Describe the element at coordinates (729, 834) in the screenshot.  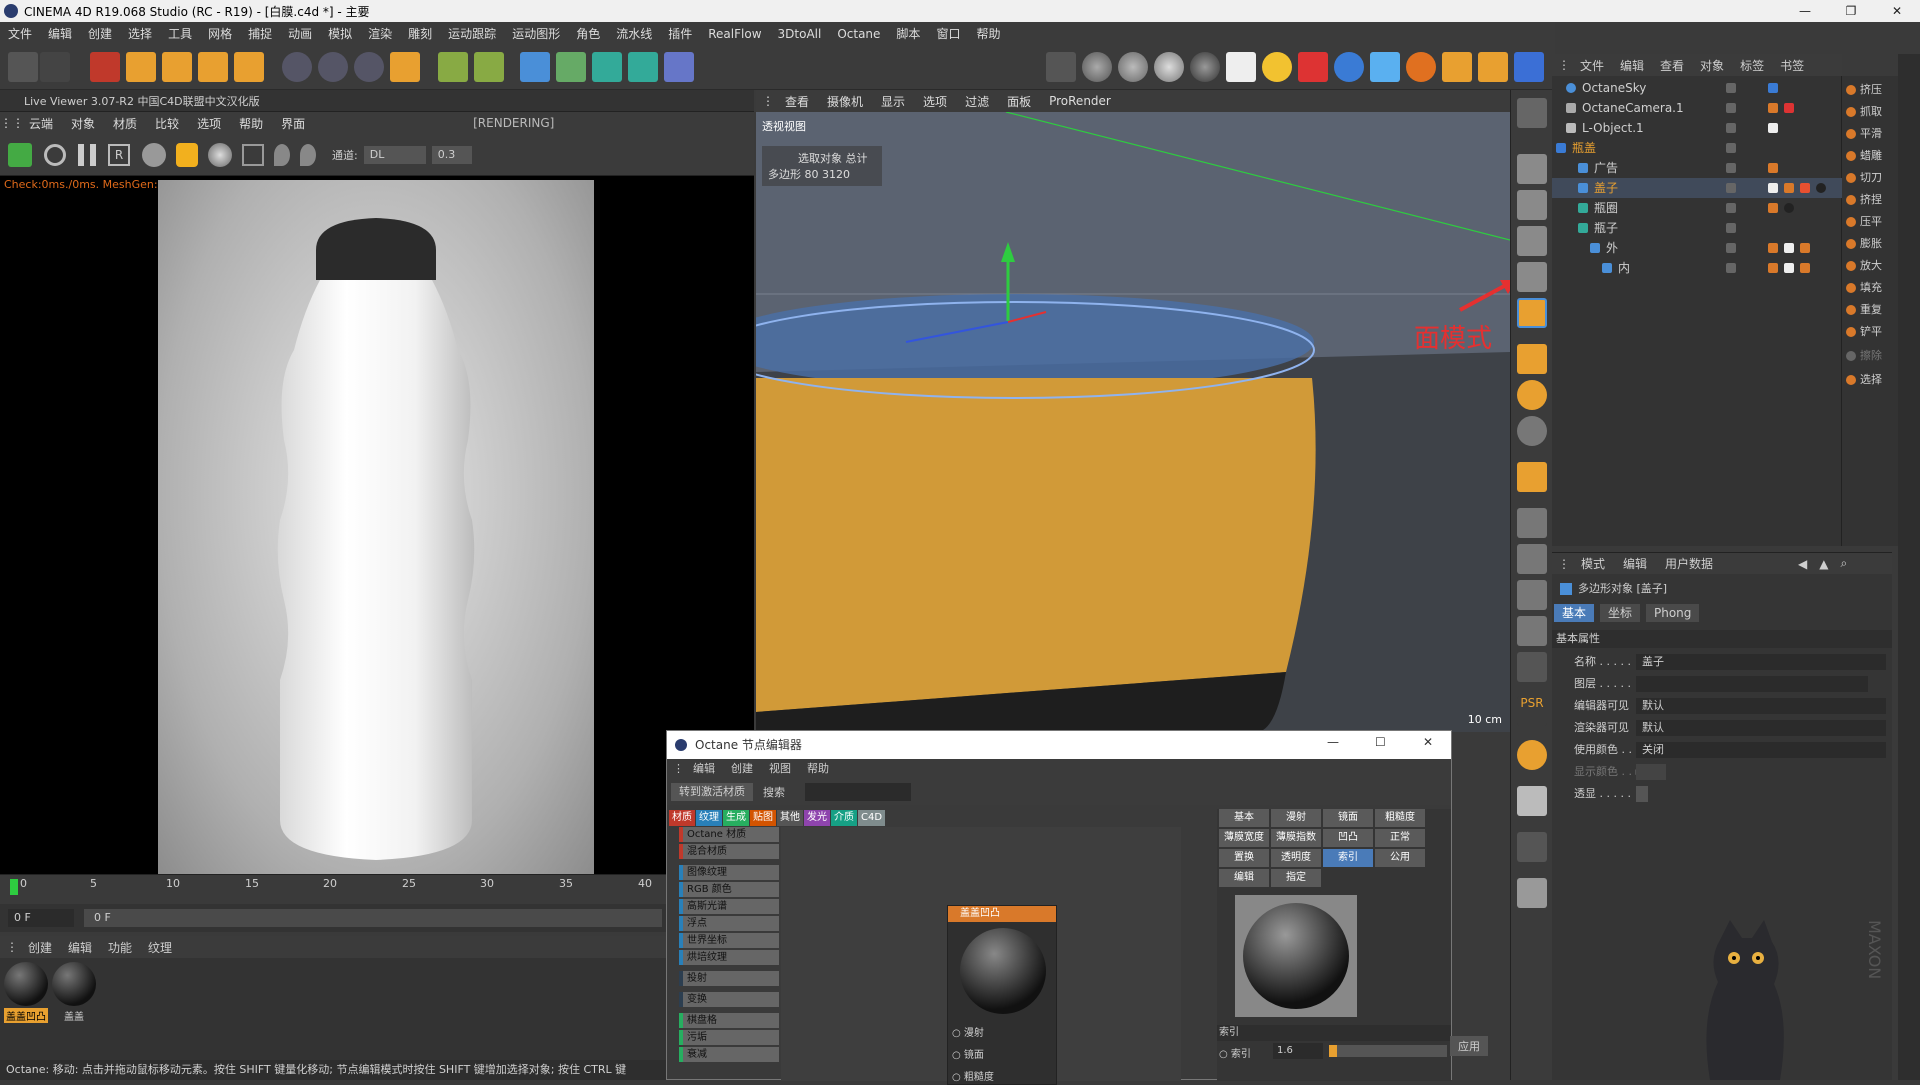
I see `node-item: Octane 材质` at that location.